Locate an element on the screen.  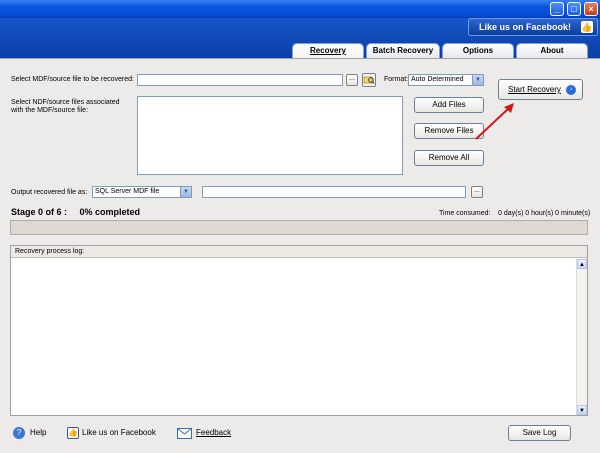
time-consumed-label: Time consumed: is located at coordinates (465, 213).